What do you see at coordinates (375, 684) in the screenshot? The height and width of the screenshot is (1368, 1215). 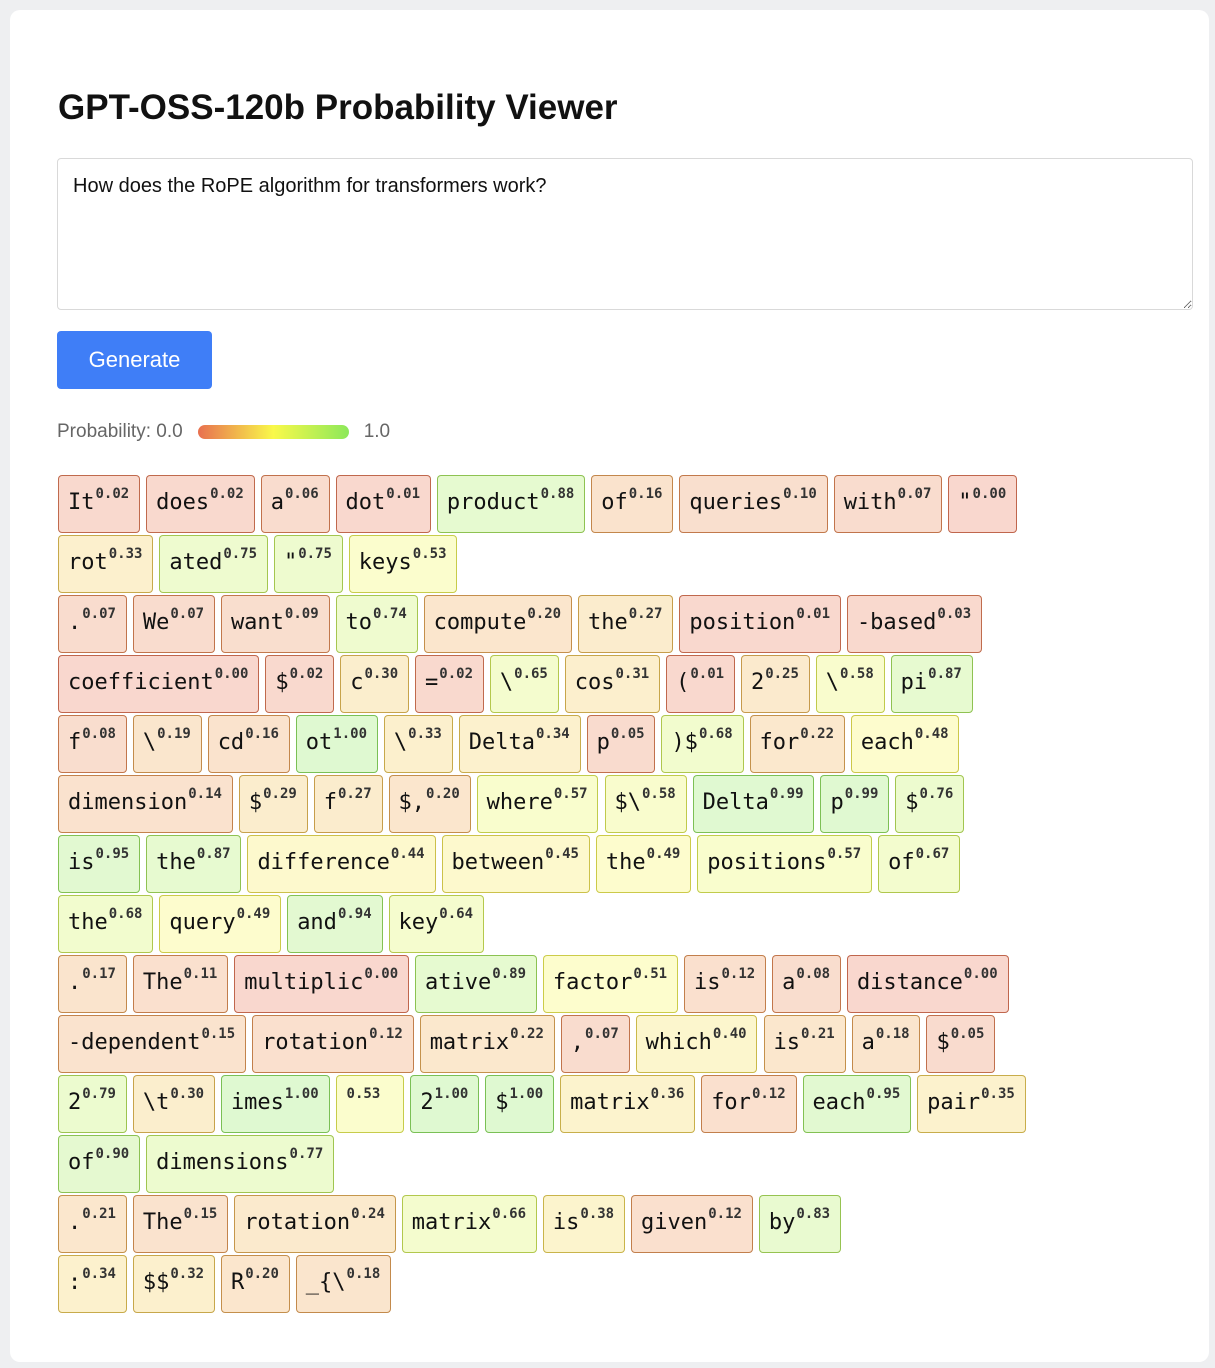 I see `token-chip: c0.30` at bounding box center [375, 684].